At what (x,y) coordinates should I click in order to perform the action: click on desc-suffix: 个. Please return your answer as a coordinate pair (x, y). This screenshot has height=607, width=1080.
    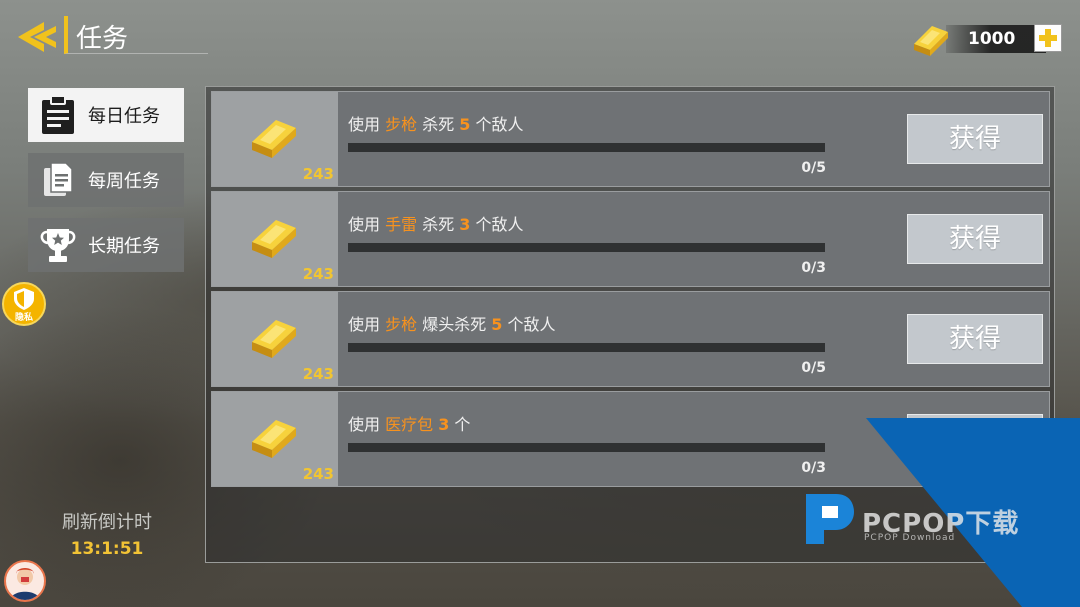
    Looking at the image, I should click on (460, 424).